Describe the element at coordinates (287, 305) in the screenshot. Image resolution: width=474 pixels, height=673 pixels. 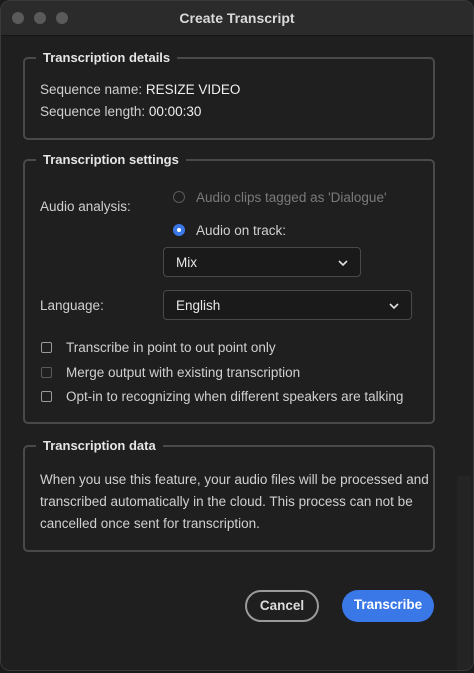
I see `language-select: English` at that location.